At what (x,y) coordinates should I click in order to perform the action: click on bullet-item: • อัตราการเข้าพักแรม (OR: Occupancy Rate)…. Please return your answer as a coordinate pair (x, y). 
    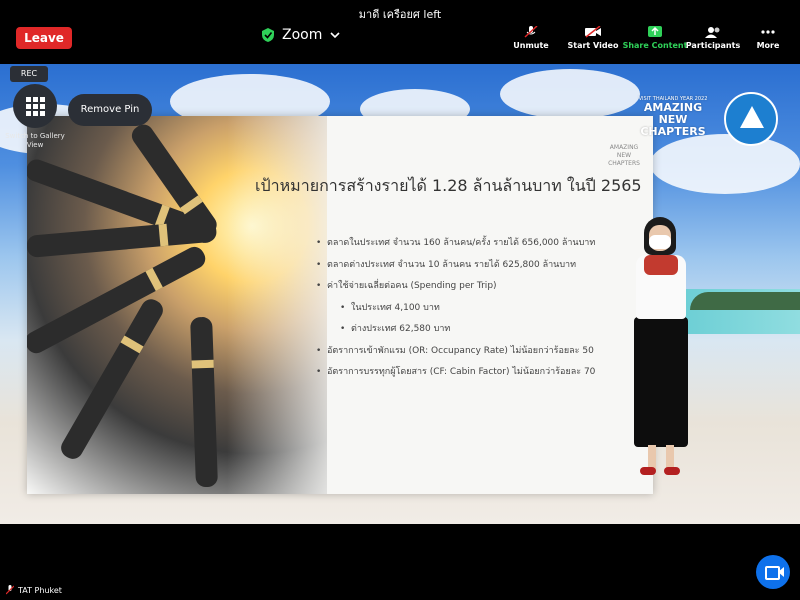
    Looking at the image, I should click on (455, 350).